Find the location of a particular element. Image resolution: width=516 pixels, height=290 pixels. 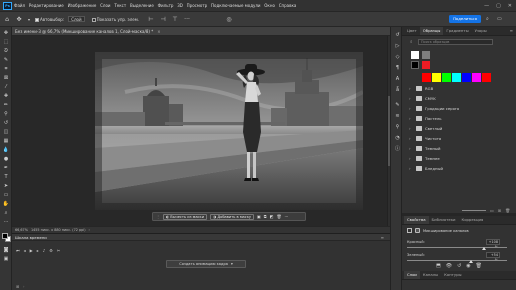

timeline-title: Шкала времени is located at coordinates (31, 237).